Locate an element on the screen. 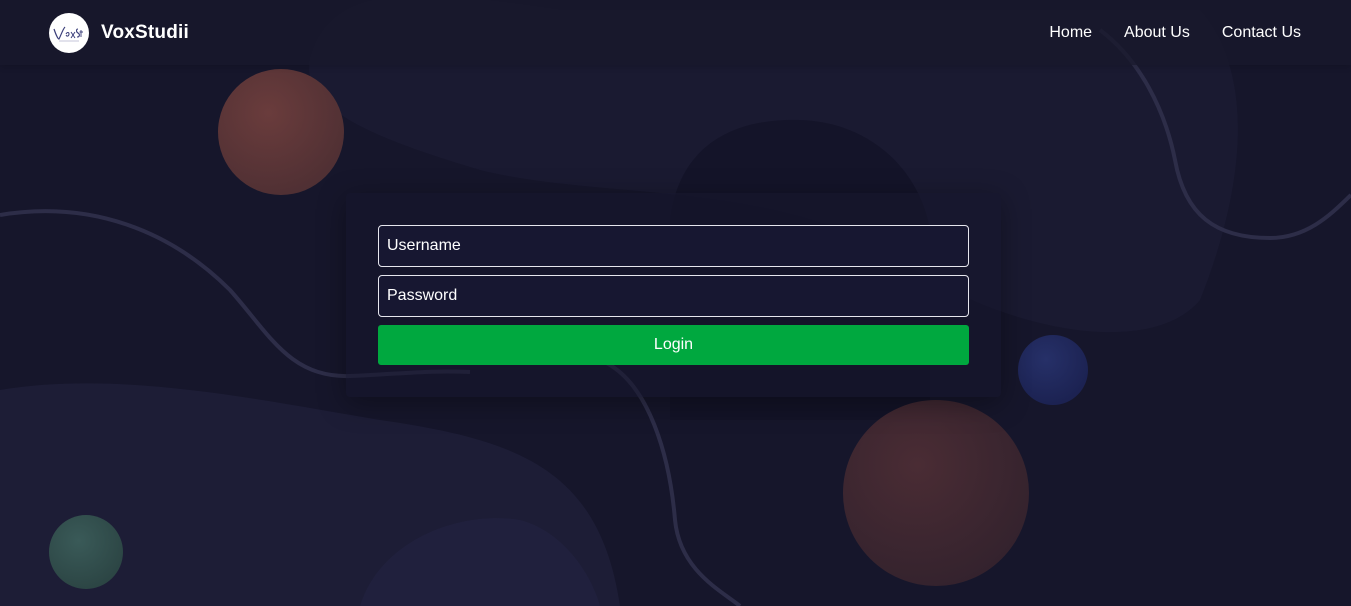 The image size is (1351, 606). voxstudii-logo-icon is located at coordinates (69, 32).